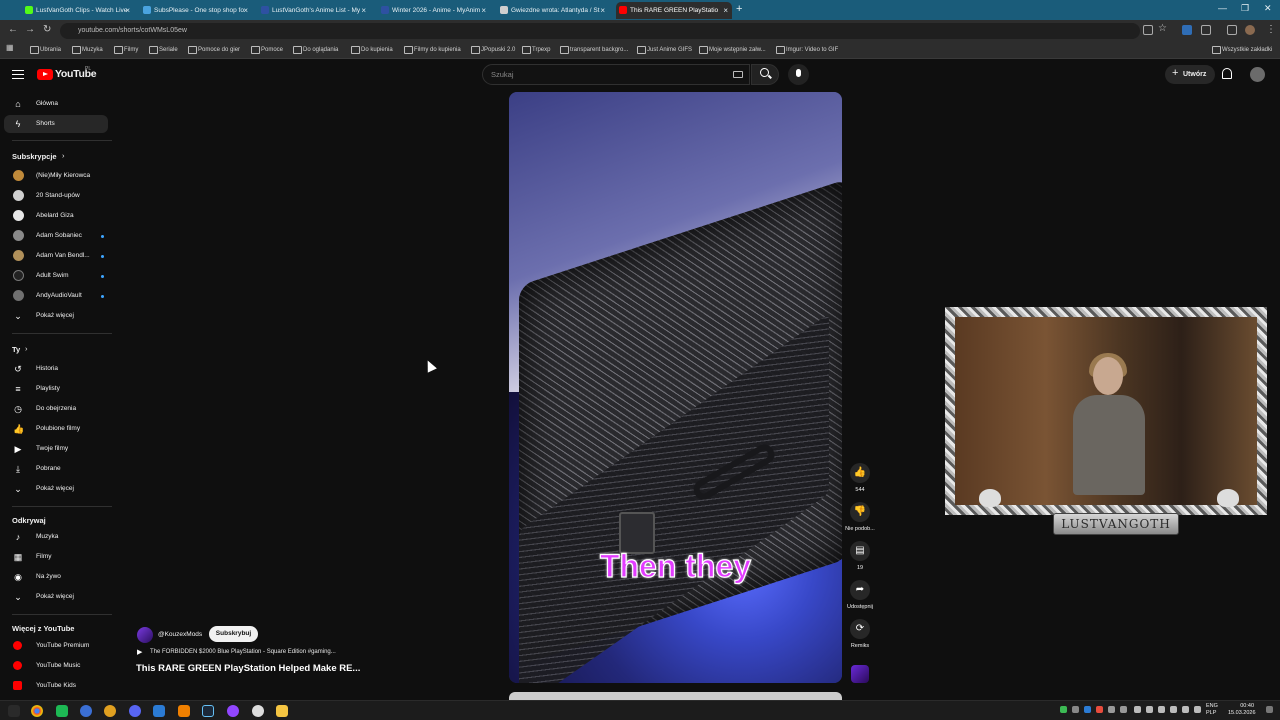  What do you see at coordinates (1148, 30) in the screenshot?
I see `install-app-icon` at bounding box center [1148, 30].